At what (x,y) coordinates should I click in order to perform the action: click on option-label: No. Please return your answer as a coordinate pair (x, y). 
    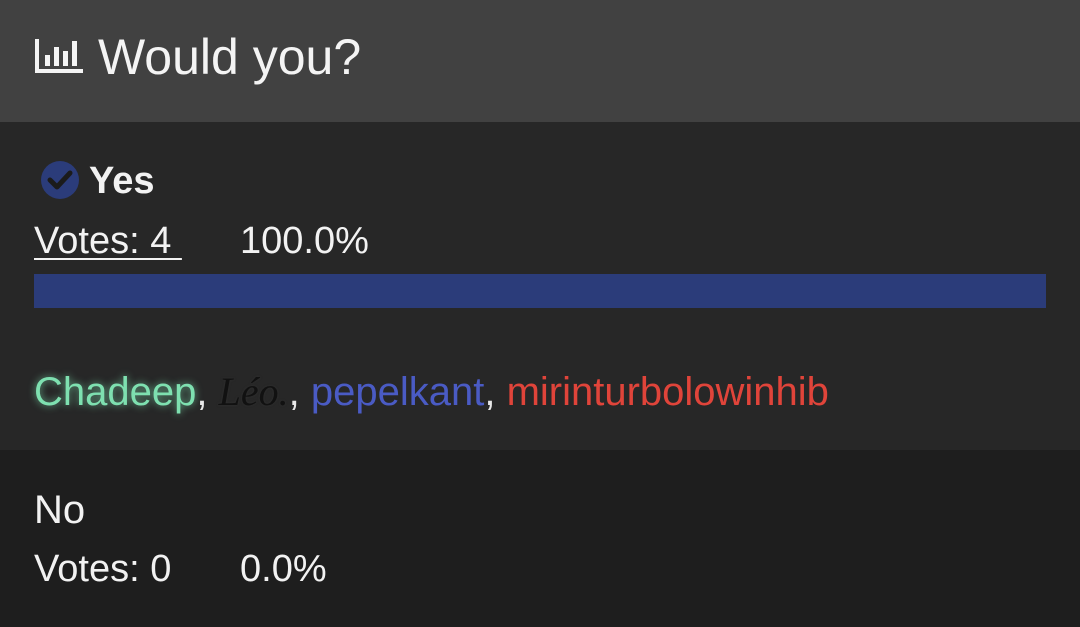
    Looking at the image, I should click on (60, 510).